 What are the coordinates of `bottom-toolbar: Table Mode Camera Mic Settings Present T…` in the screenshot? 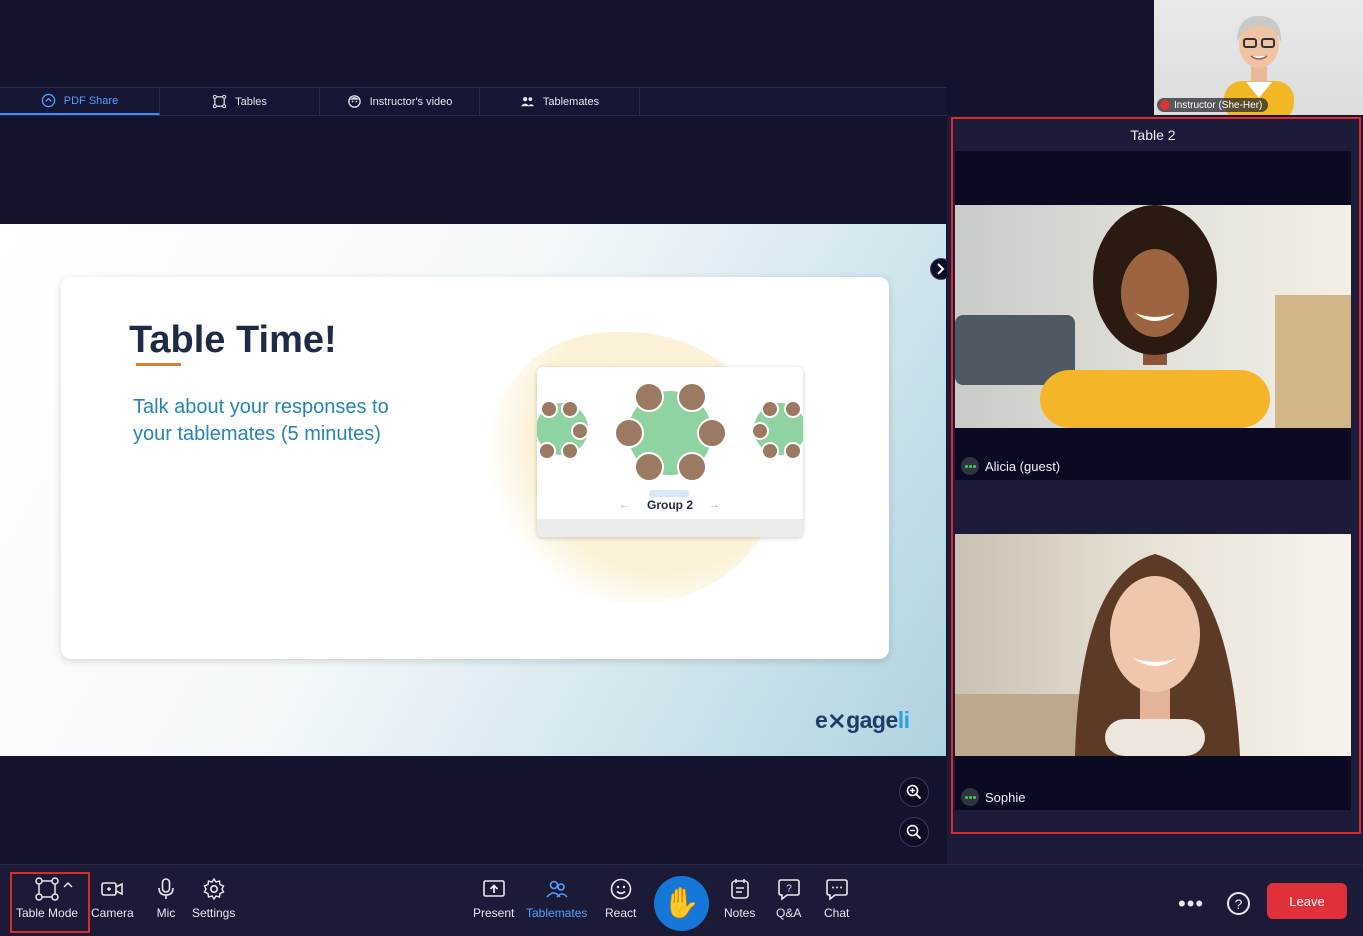 It's located at (681, 900).